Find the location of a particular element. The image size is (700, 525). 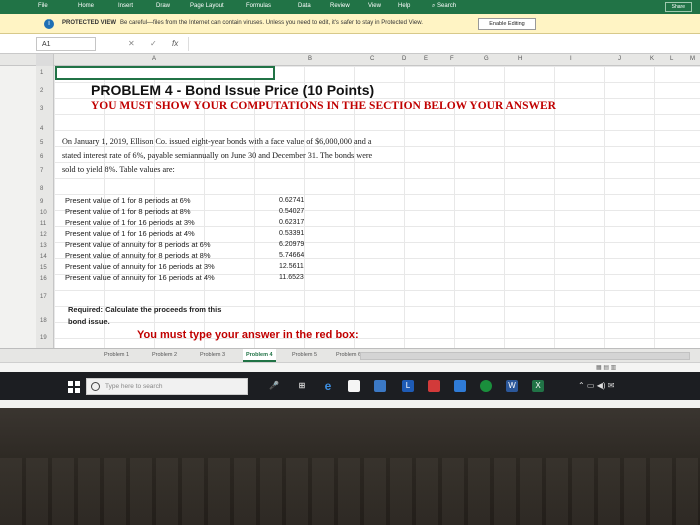

column-header: L is located at coordinates (671, 59).